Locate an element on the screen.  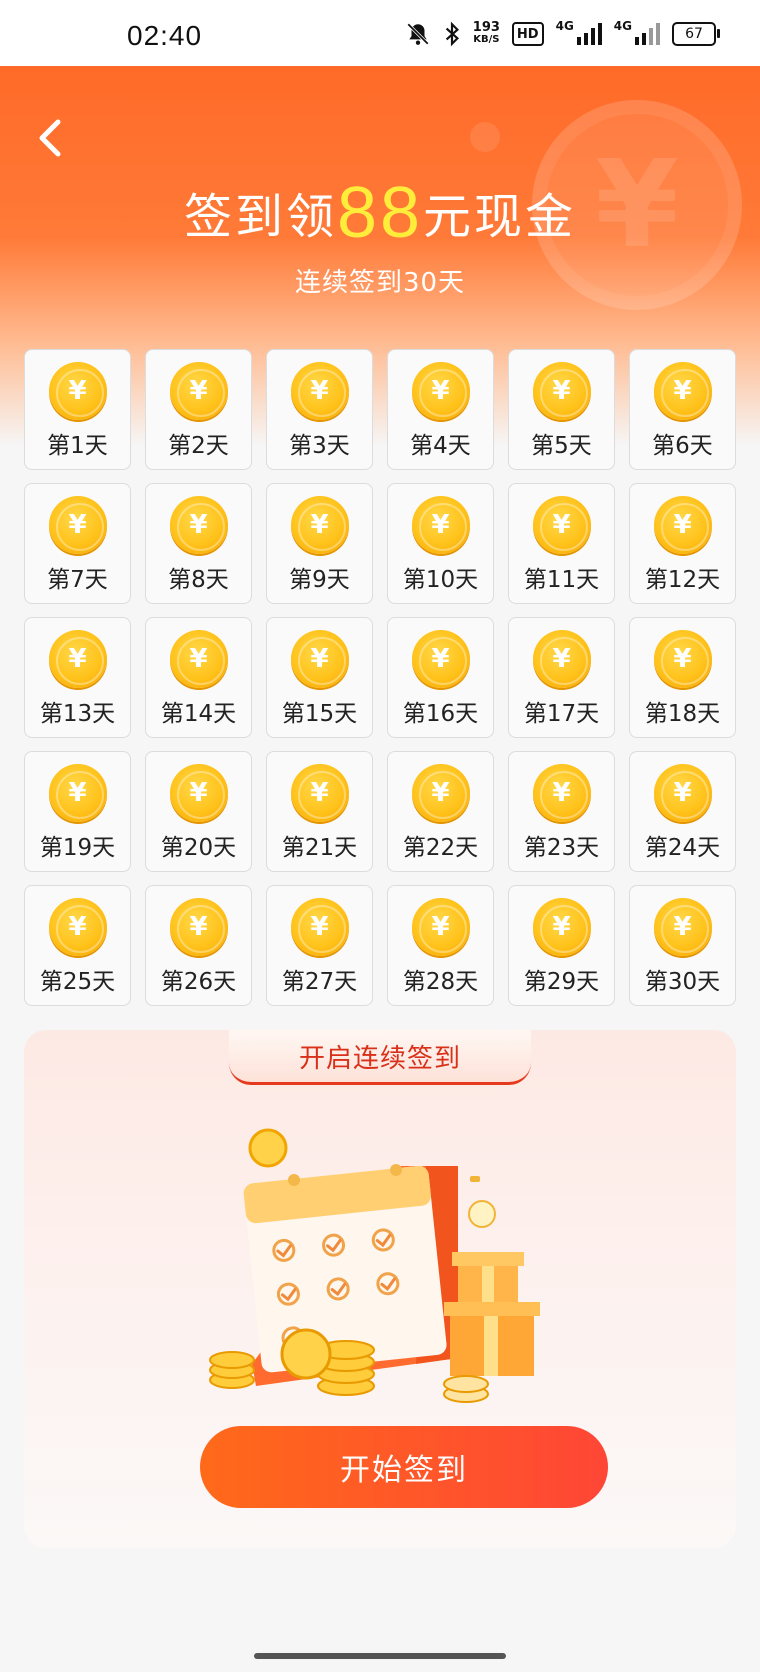
day-card: ¥ 第2天 is located at coordinates (198, 409).